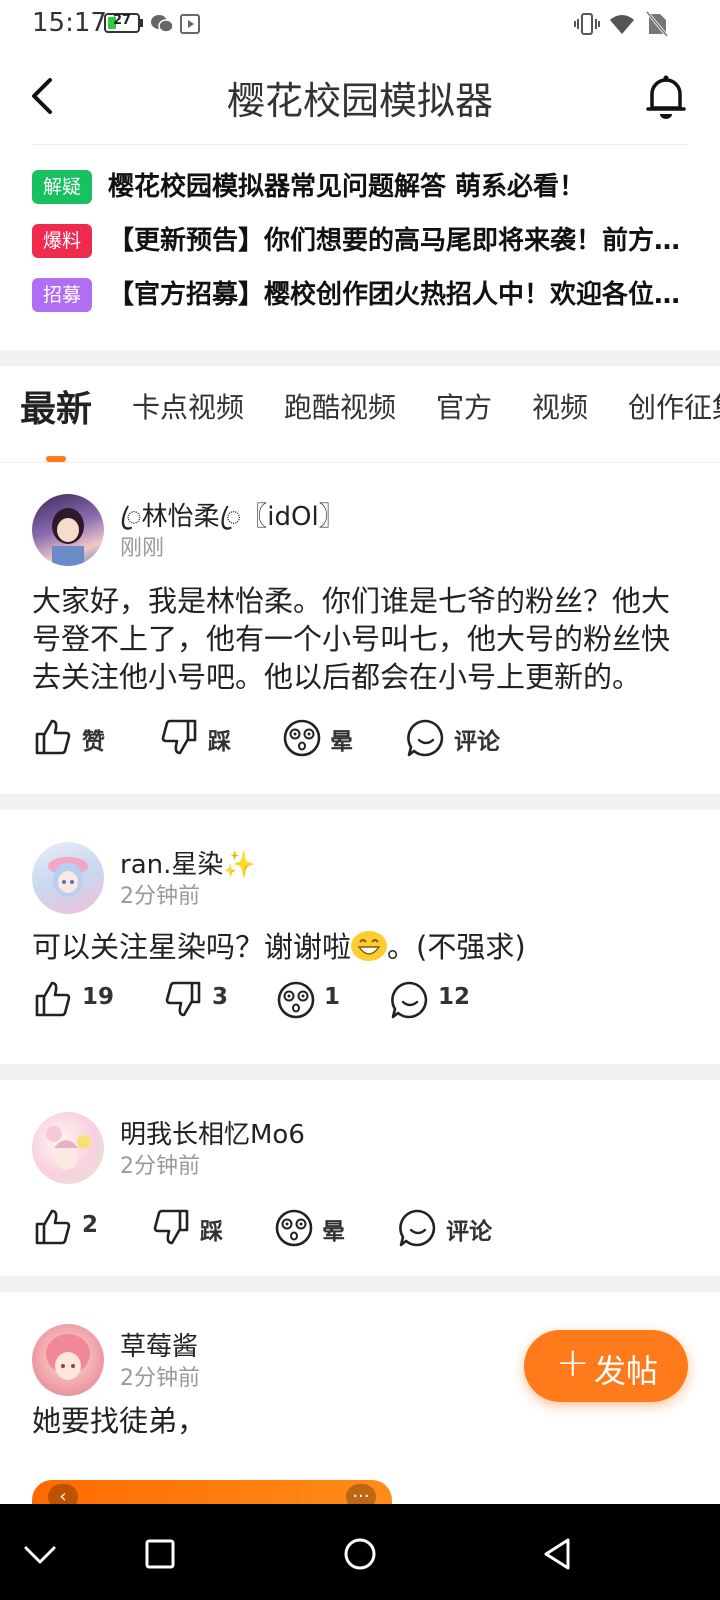 This screenshot has height=1600, width=720. I want to click on system-nav-bar, so click(360, 1552).